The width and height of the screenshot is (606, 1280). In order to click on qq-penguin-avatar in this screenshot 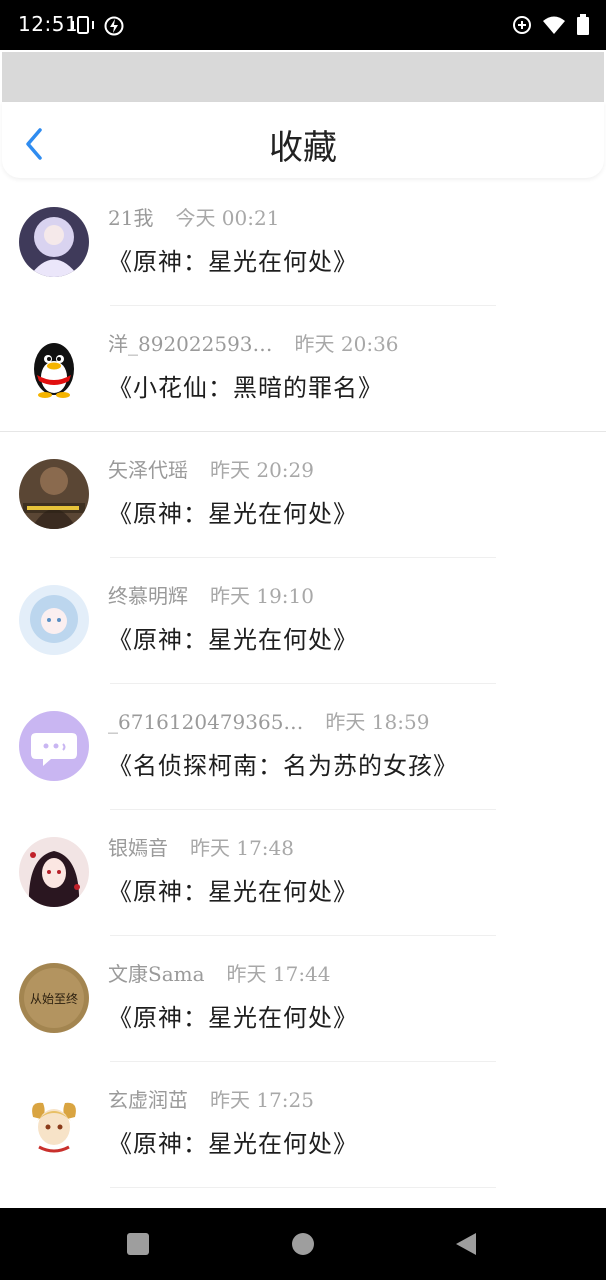, I will do `click(54, 368)`.